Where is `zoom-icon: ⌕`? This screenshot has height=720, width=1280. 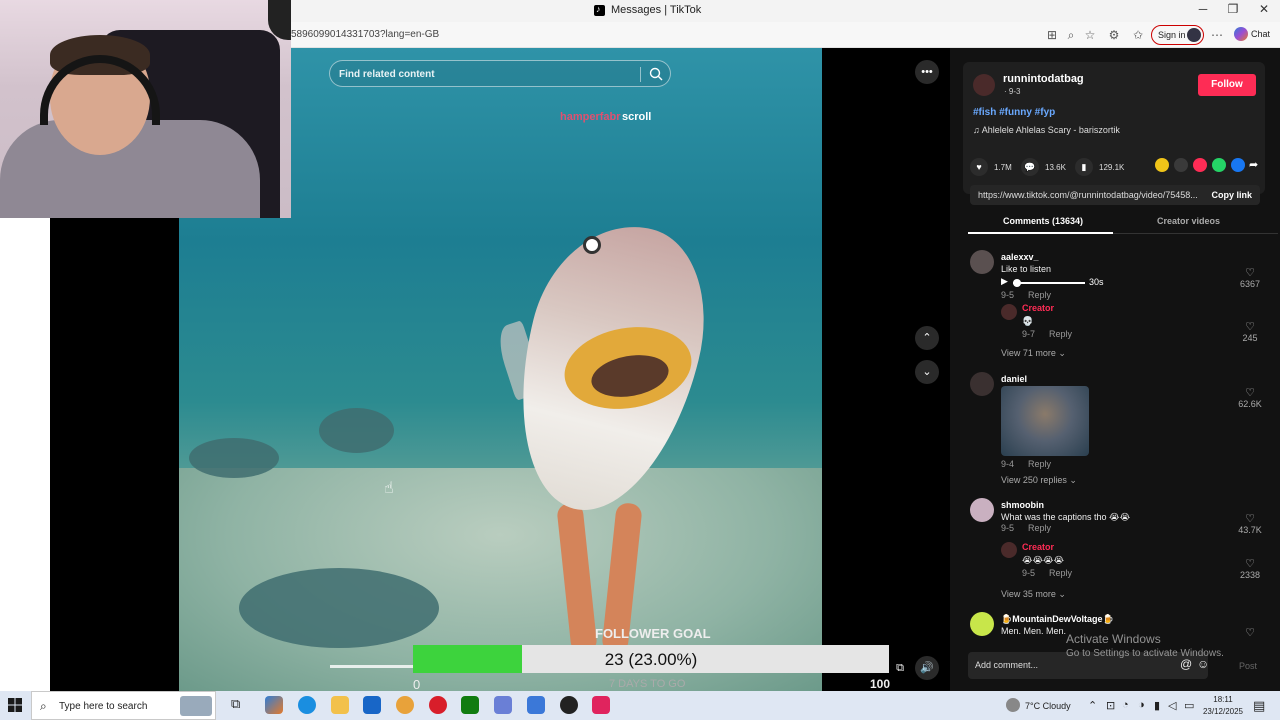
zoom-icon: ⌕ is located at coordinates (1071, 35).